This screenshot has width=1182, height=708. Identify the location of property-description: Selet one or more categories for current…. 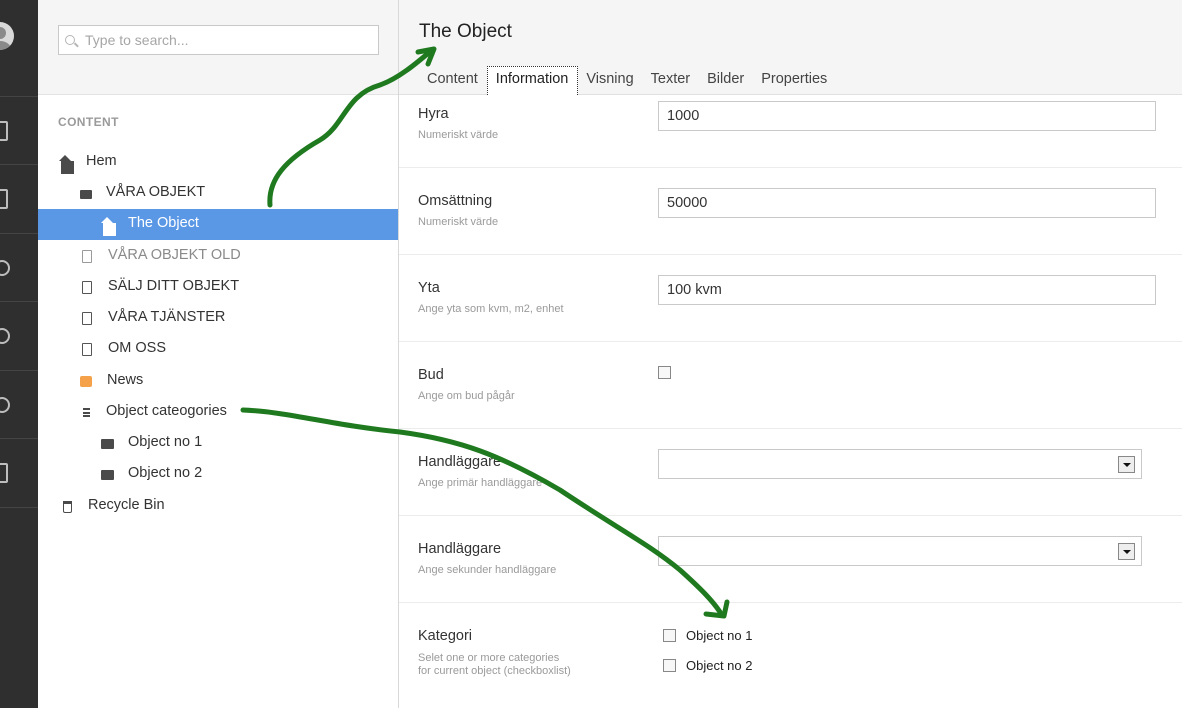
(494, 664).